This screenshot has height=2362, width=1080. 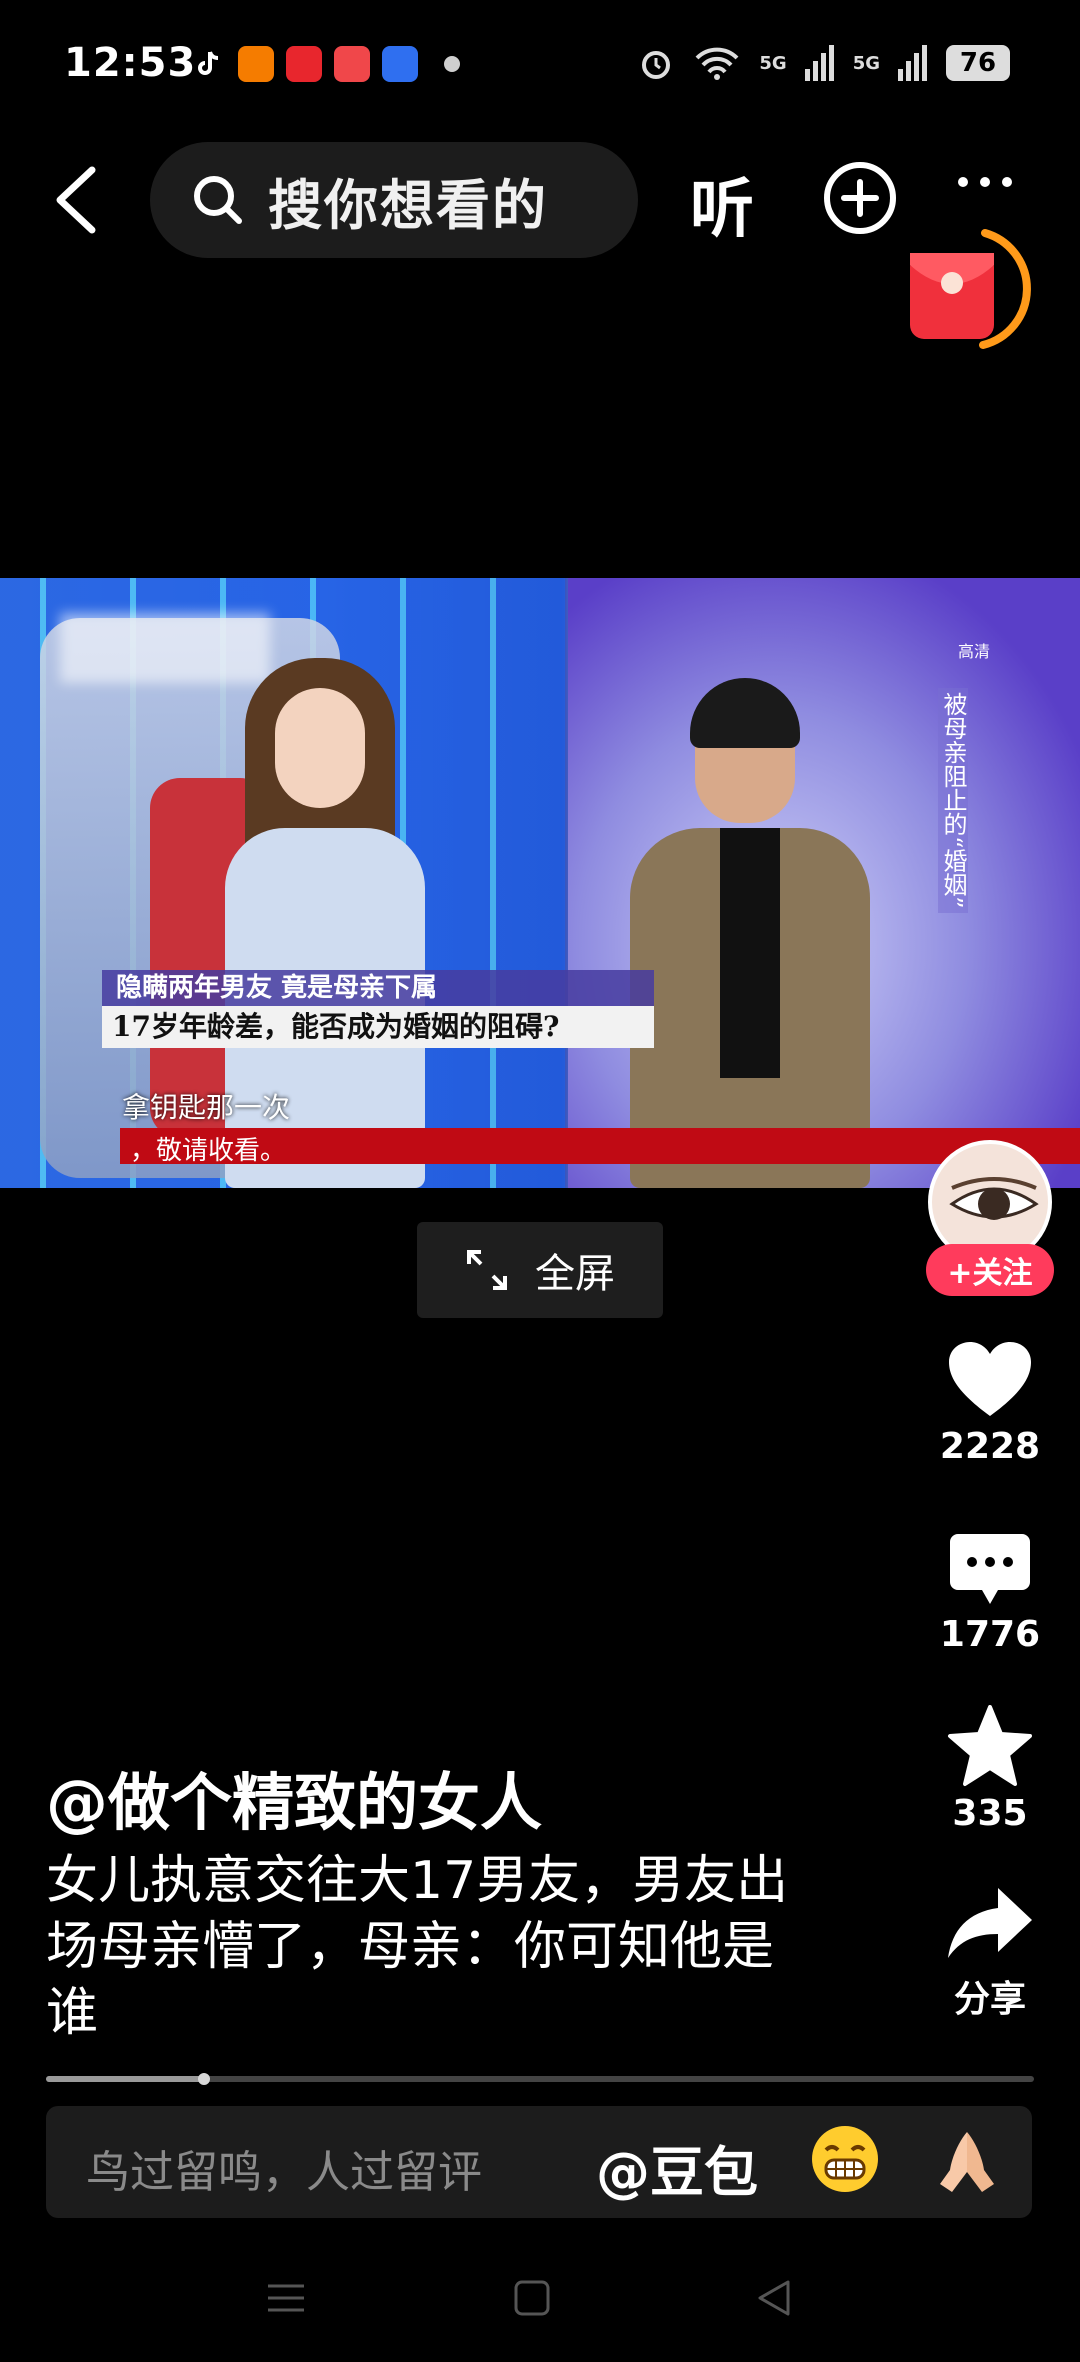 What do you see at coordinates (79, 200) in the screenshot?
I see `back-icon` at bounding box center [79, 200].